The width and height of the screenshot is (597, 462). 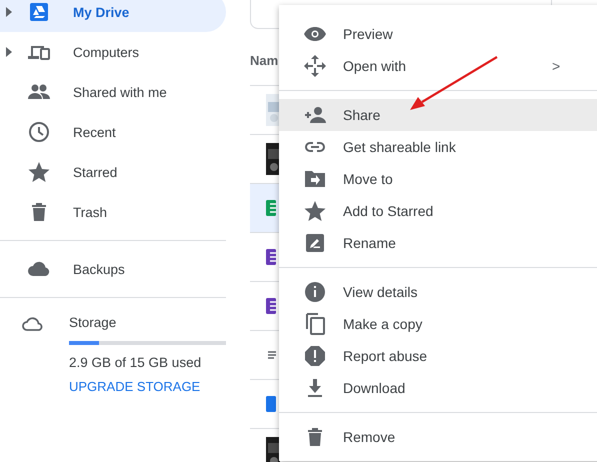 I want to click on menu-item: Report abuse, so click(x=438, y=356).